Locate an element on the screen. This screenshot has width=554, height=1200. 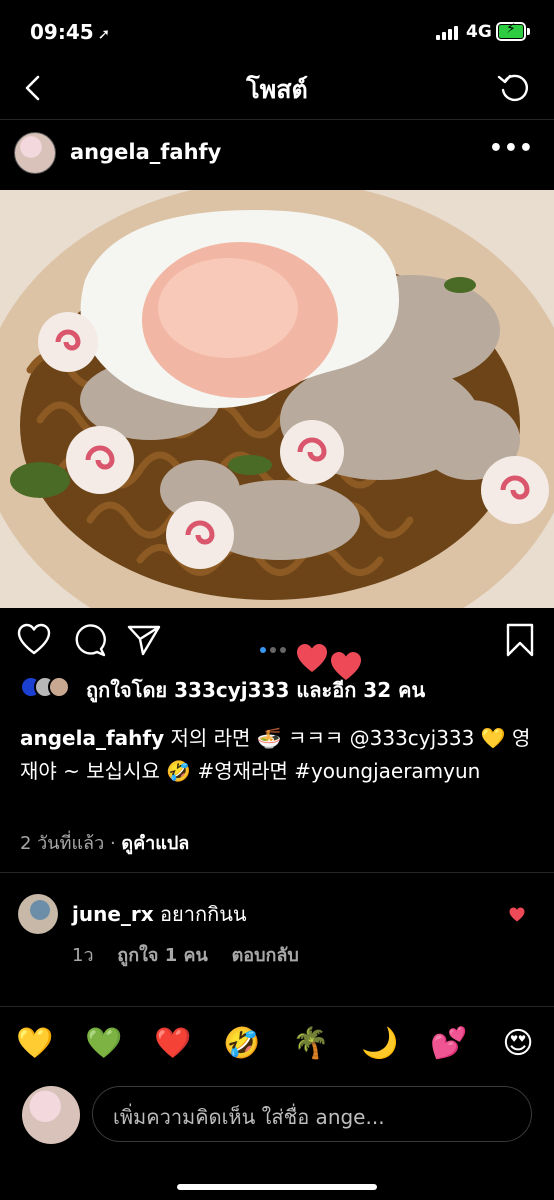
more-icon: ••• is located at coordinates (511, 148).